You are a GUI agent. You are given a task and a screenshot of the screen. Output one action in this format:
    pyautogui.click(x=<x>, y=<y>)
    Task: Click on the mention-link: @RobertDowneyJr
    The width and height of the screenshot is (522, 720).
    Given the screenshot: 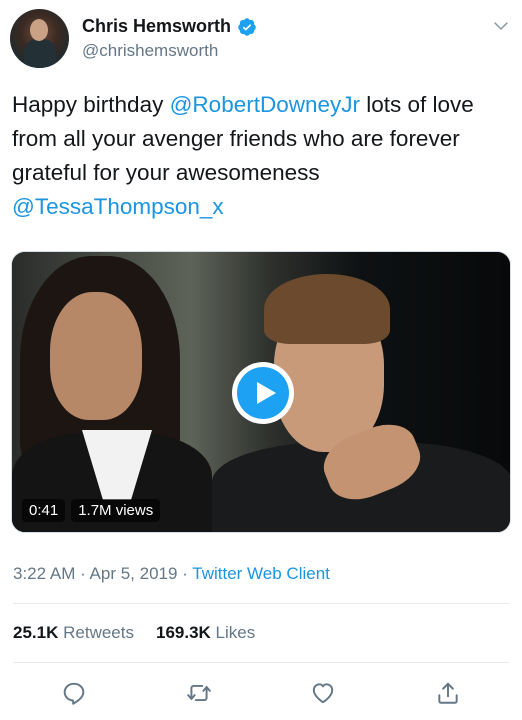 What is the action you would take?
    pyautogui.click(x=265, y=104)
    